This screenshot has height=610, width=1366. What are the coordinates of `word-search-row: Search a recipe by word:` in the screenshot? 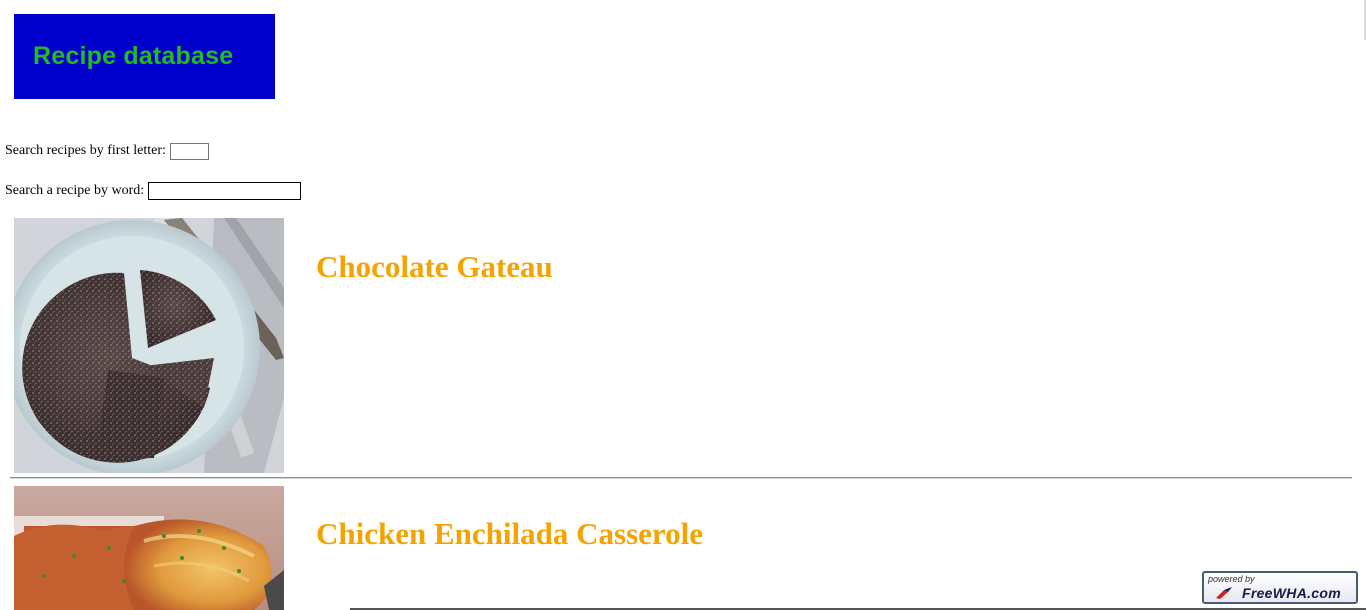 It's located at (153, 191).